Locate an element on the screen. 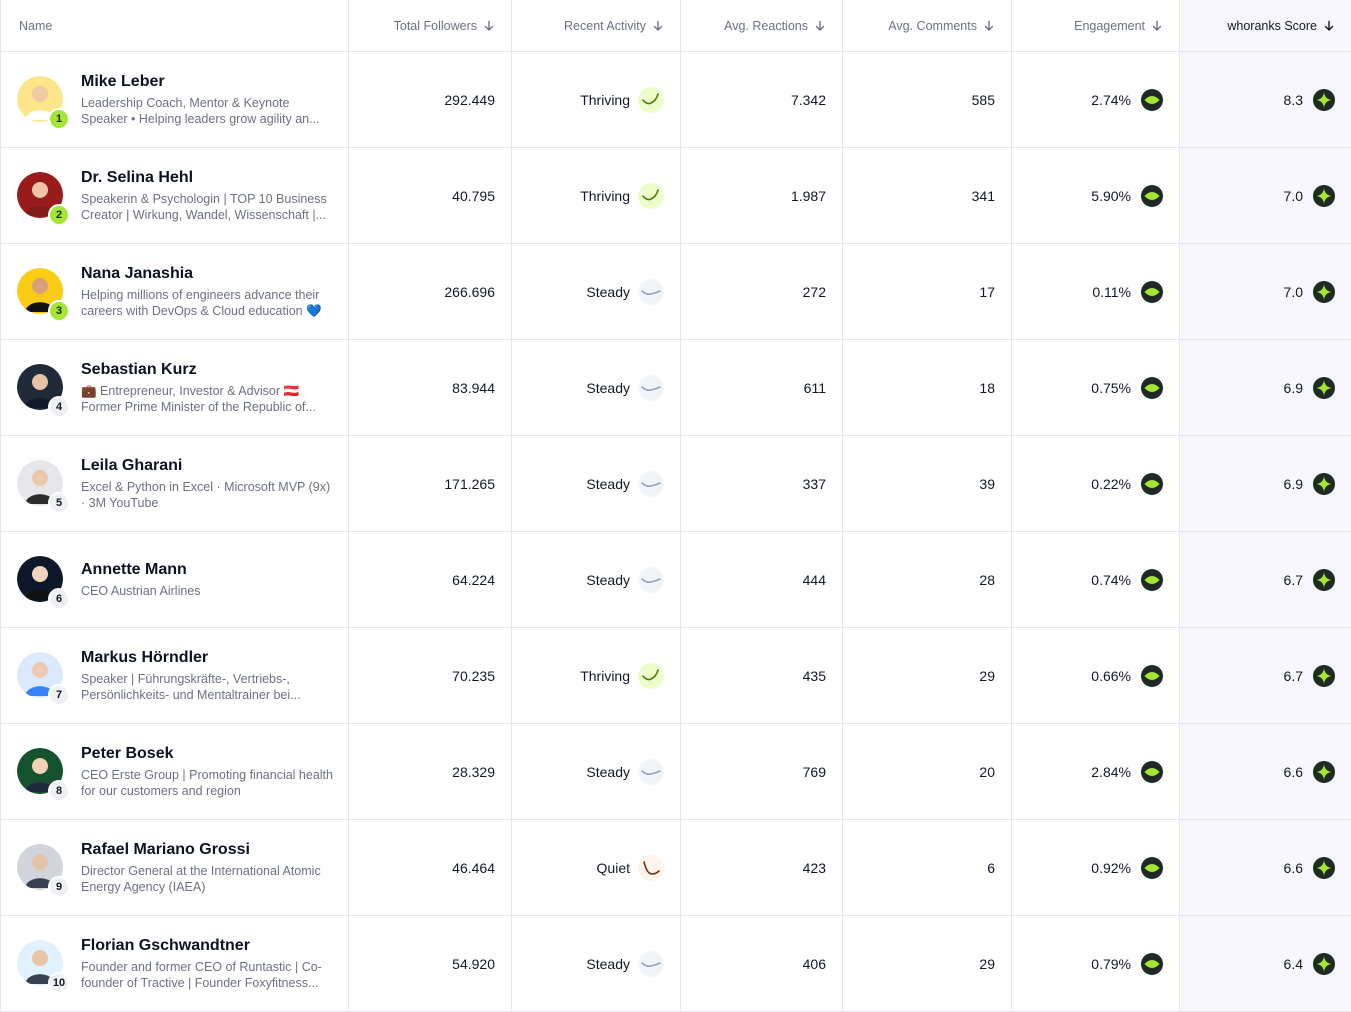 The image size is (1351, 1012). engagement-cell: 2.74% is located at coordinates (1096, 99).